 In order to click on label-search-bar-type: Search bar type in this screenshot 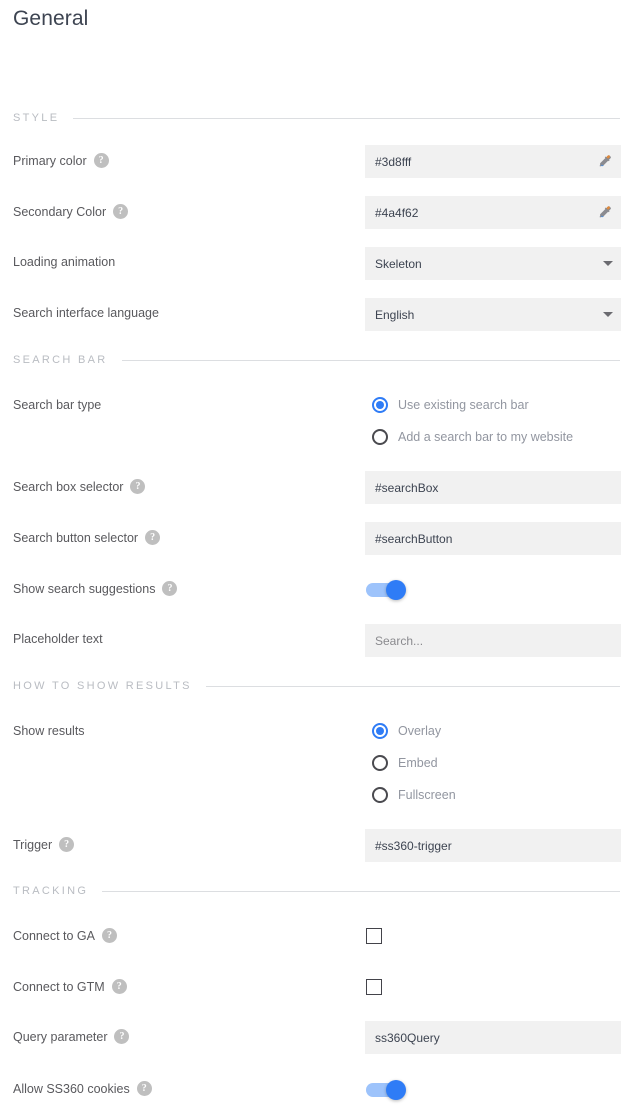, I will do `click(57, 405)`.